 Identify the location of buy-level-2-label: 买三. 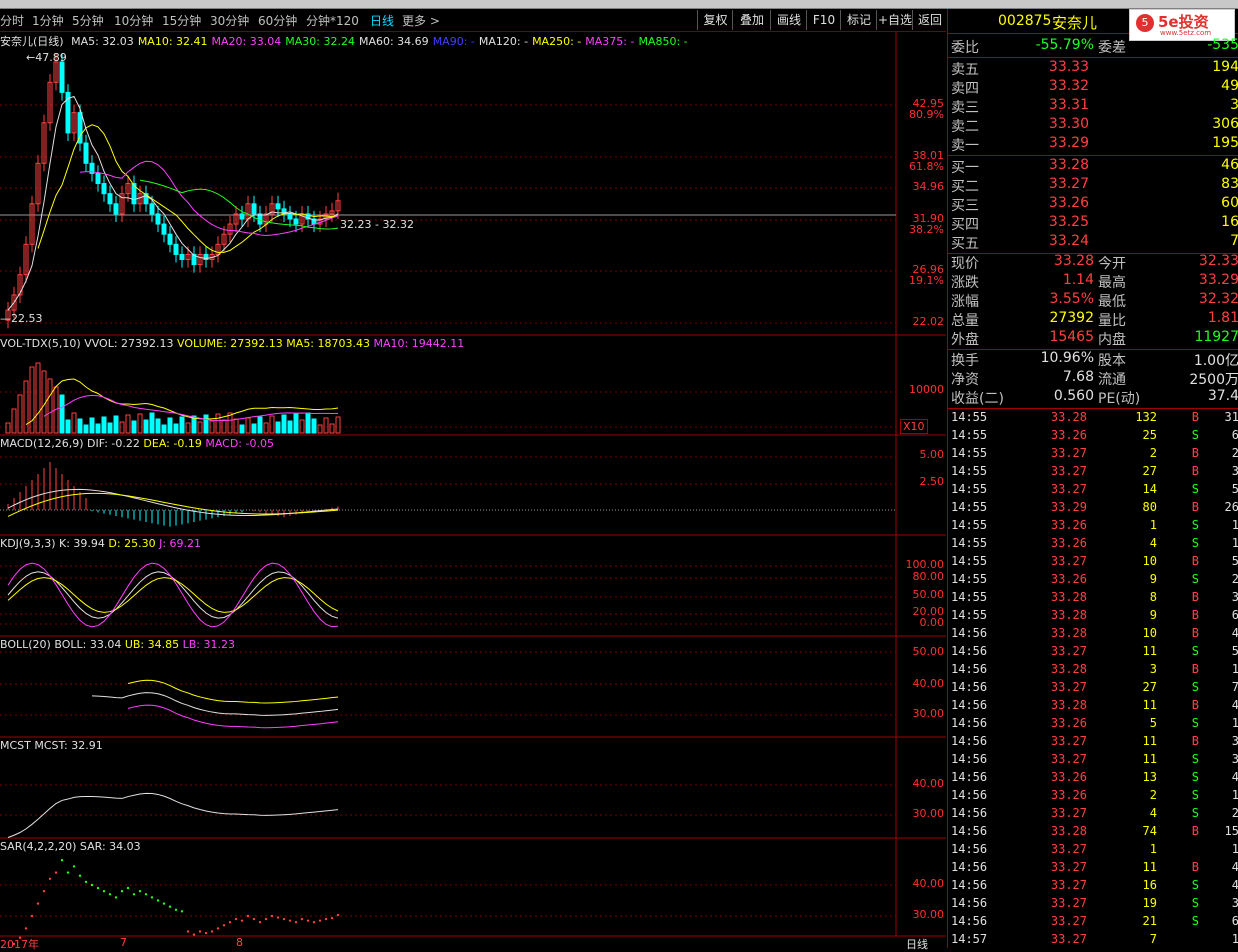
(965, 206).